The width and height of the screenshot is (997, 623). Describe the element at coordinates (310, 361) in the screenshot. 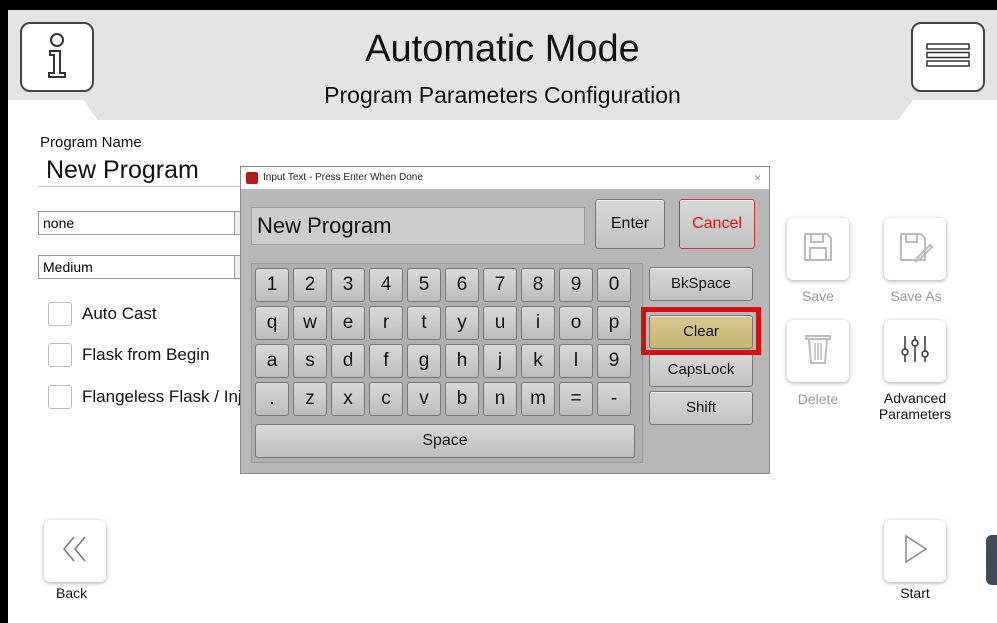

I see `key-s: s` at that location.